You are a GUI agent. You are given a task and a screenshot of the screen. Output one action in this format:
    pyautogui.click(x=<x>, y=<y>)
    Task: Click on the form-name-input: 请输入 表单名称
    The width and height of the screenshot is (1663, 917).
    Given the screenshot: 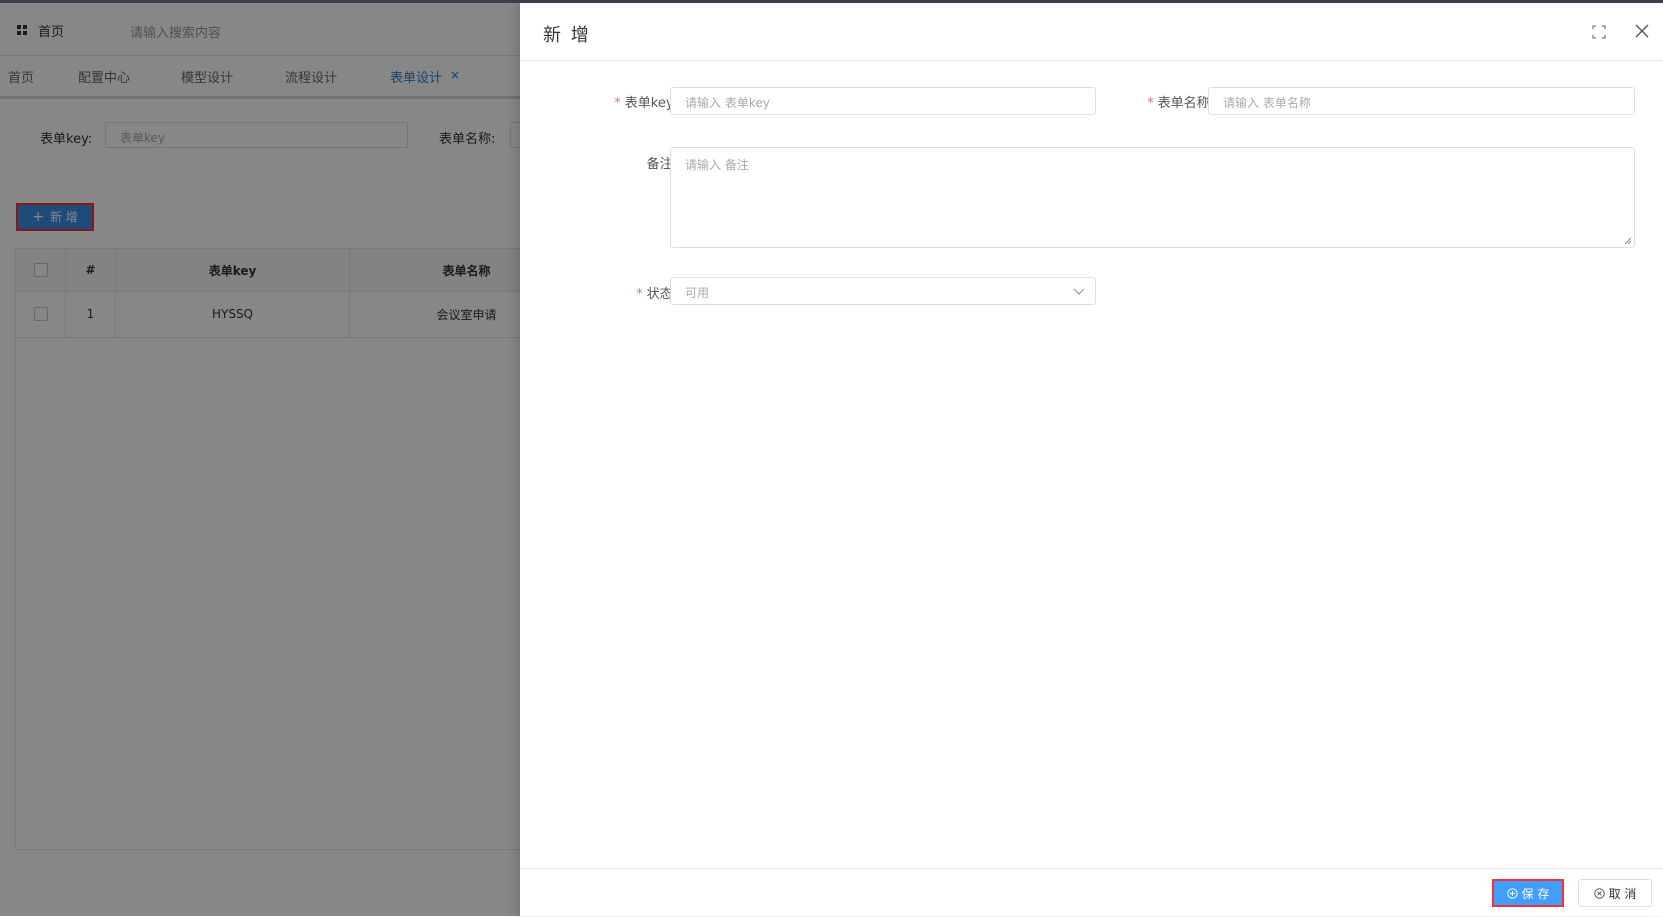 What is the action you would take?
    pyautogui.click(x=1421, y=101)
    